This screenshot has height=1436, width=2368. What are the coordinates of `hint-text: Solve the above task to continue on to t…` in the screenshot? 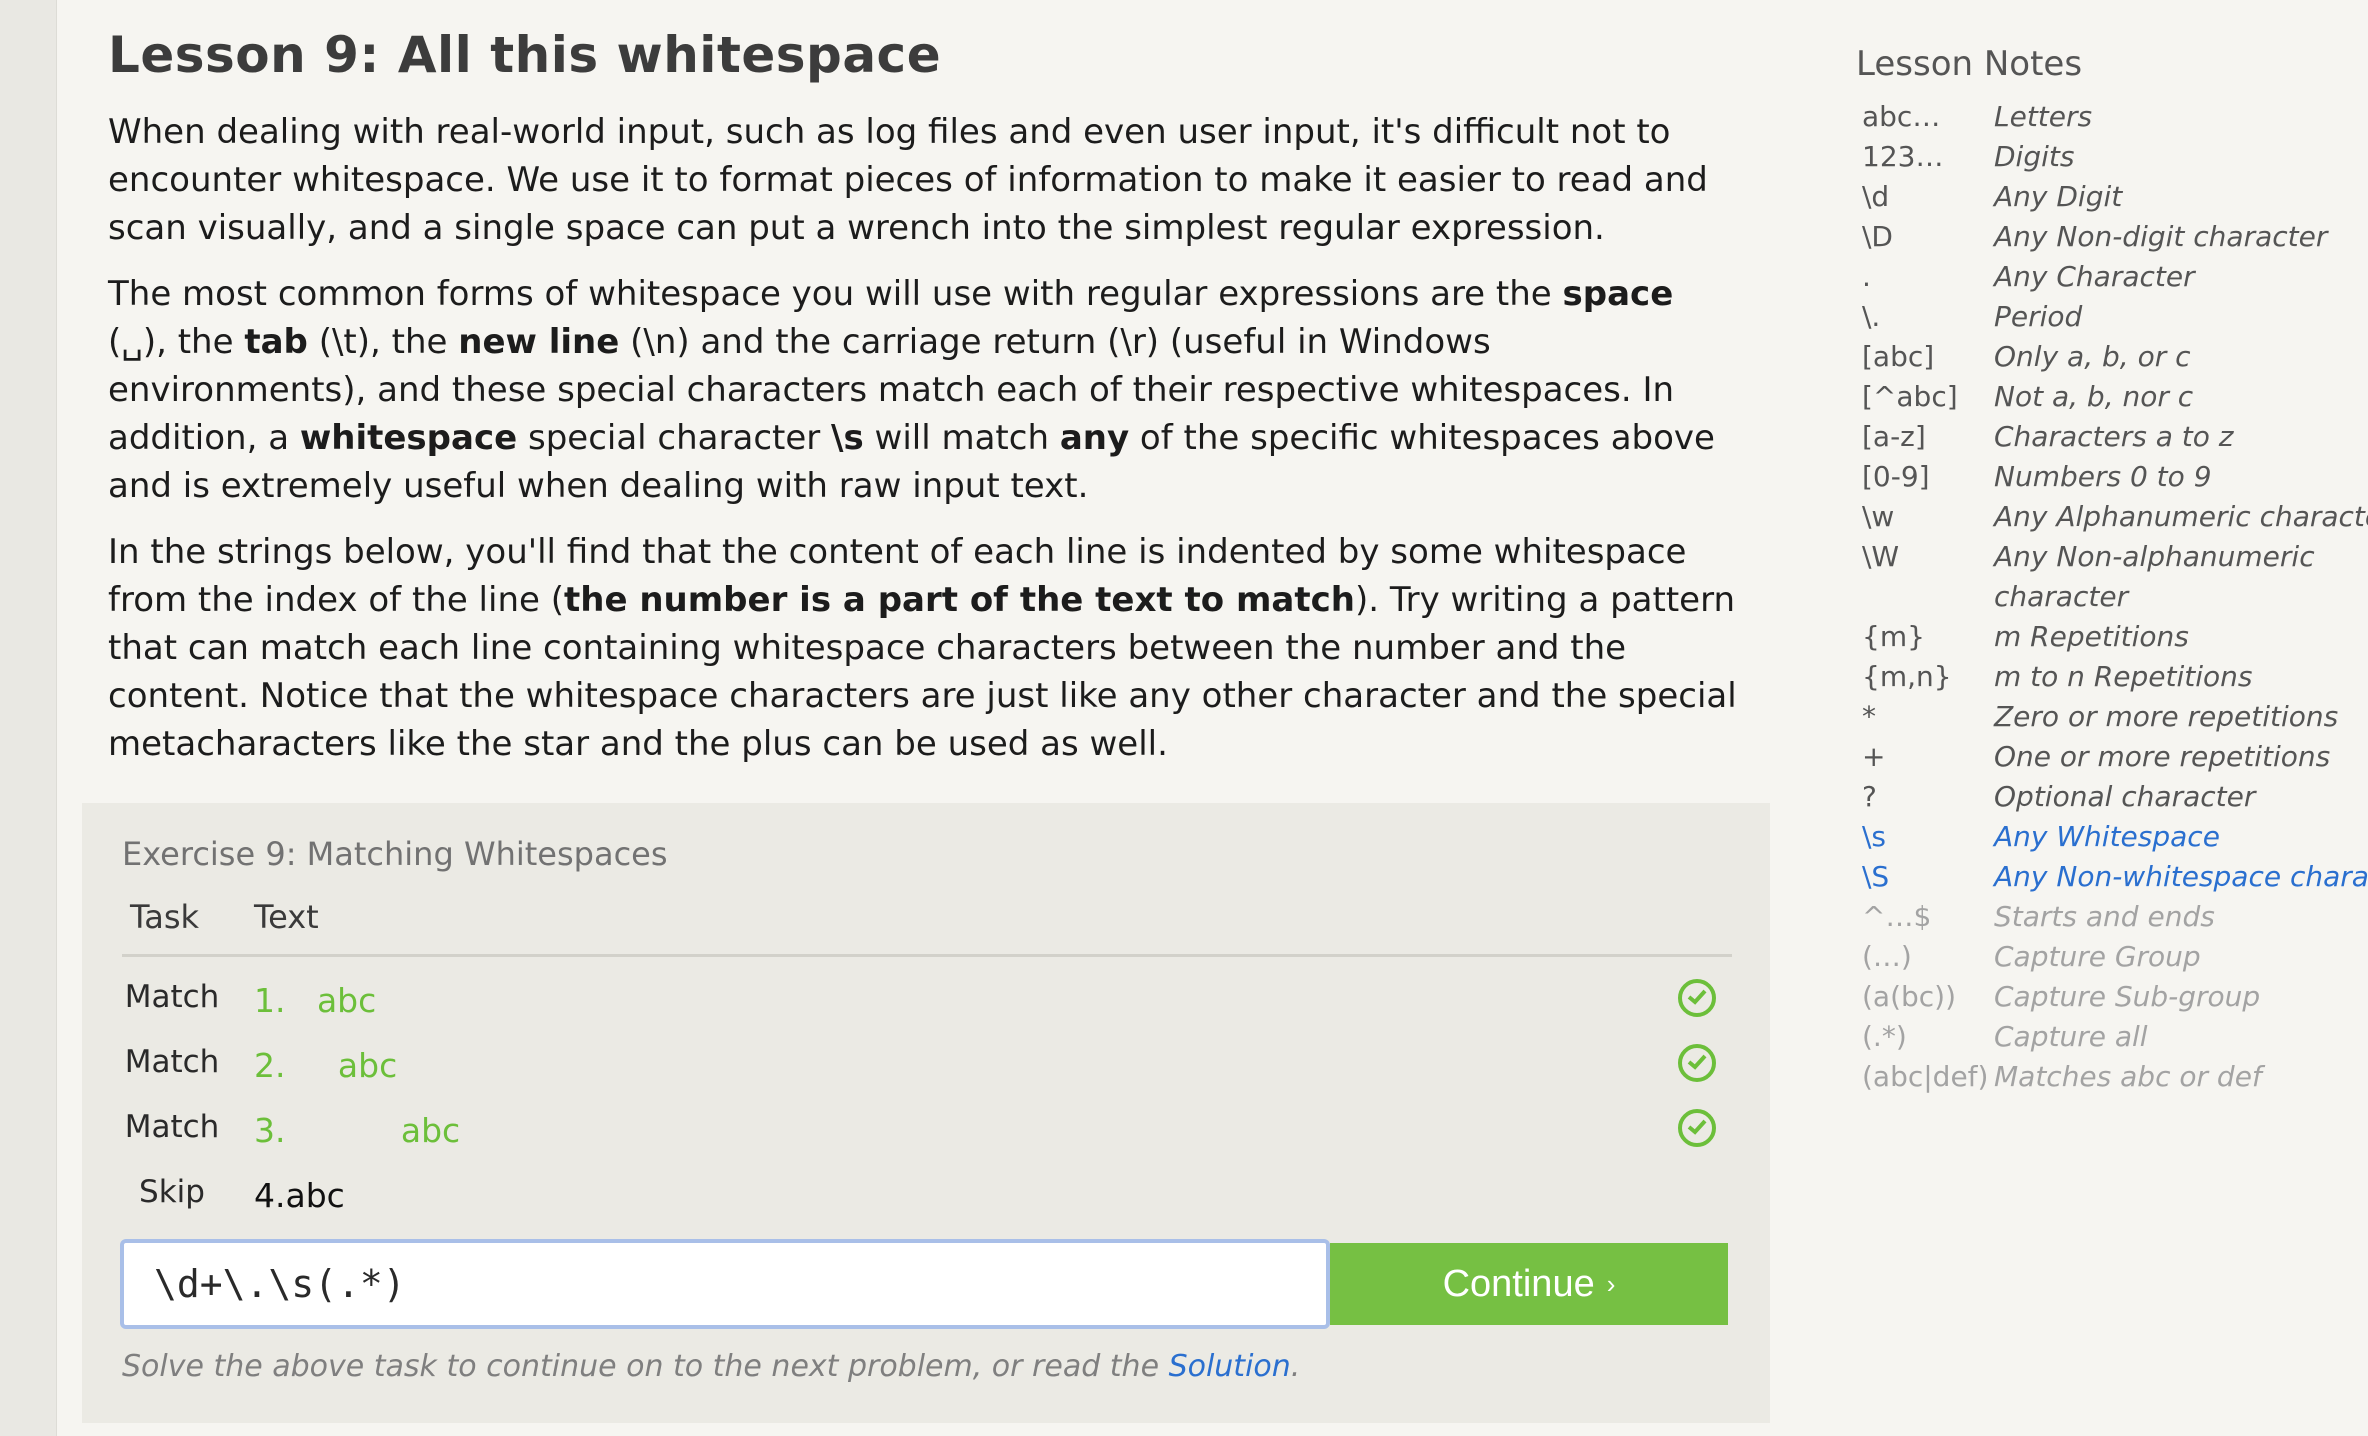 It's located at (711, 1366).